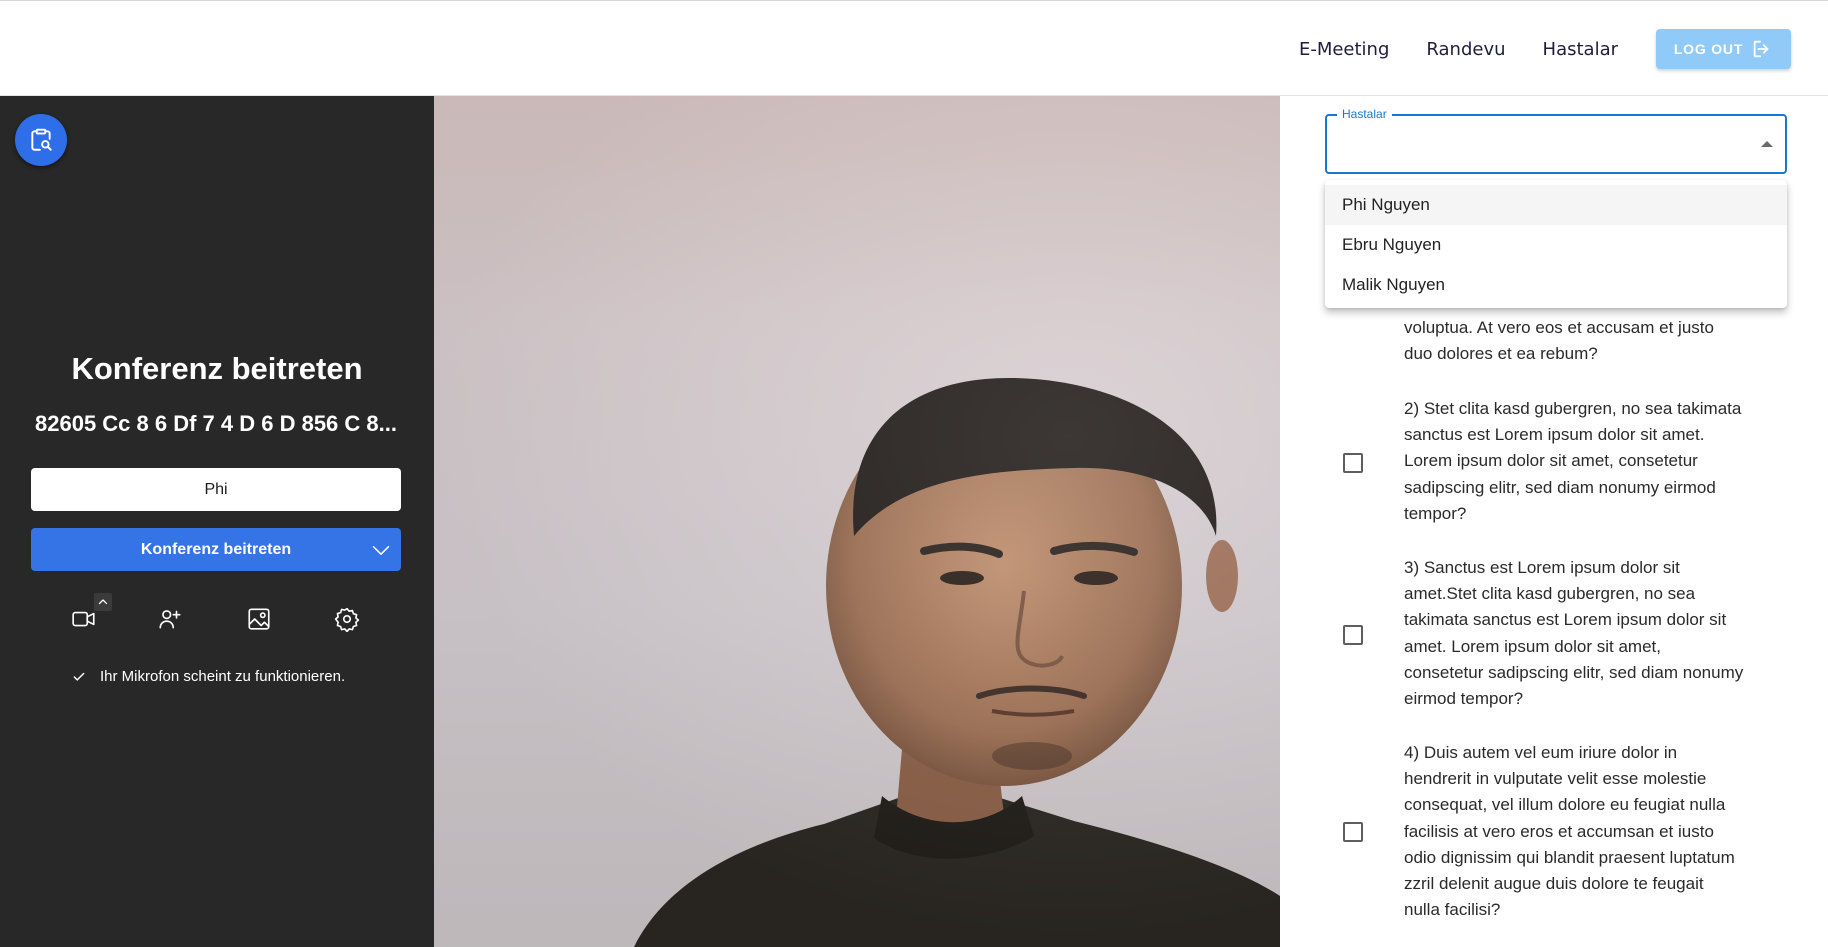  I want to click on top-navbar: E-Meeting Randevu Hastalar LOG OUT, so click(914, 48).